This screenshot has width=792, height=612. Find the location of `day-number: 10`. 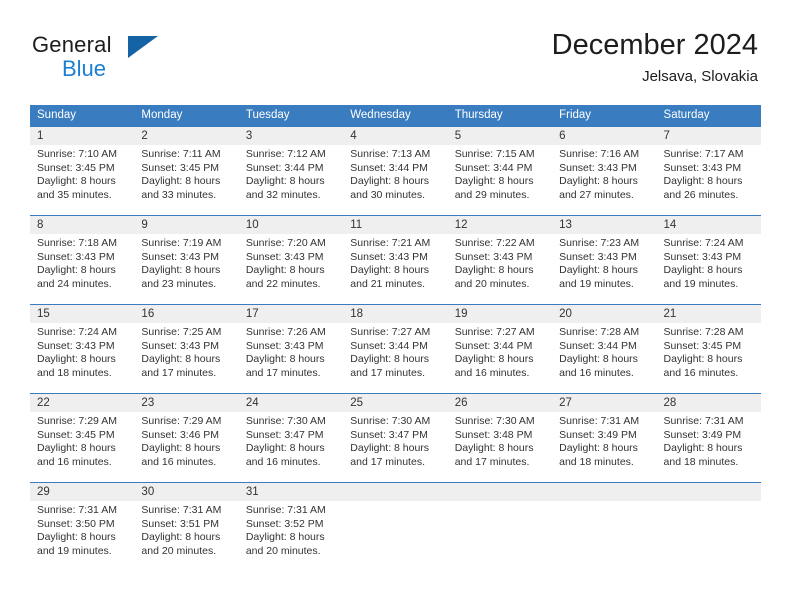

day-number: 10 is located at coordinates (291, 225).